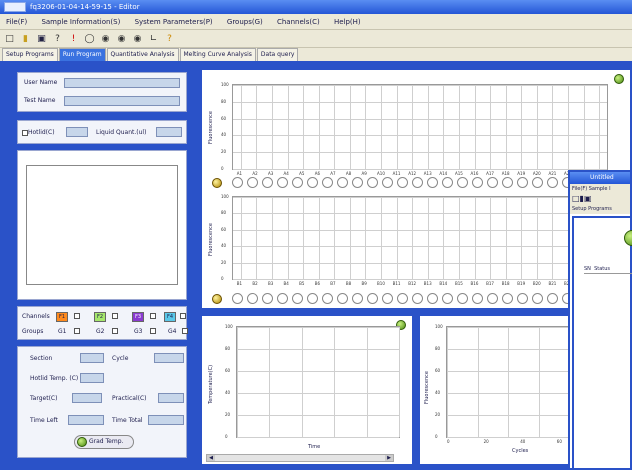  I want to click on target-input, so click(87, 398).